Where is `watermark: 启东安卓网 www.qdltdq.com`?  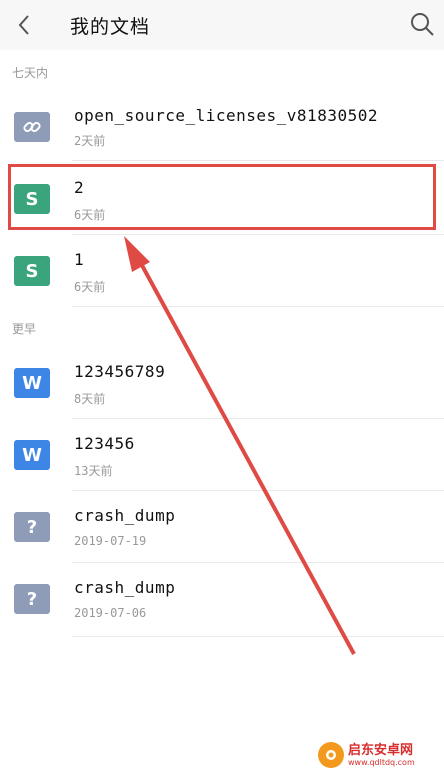 watermark: 启东安卓网 www.qdltdq.com is located at coordinates (378, 755).